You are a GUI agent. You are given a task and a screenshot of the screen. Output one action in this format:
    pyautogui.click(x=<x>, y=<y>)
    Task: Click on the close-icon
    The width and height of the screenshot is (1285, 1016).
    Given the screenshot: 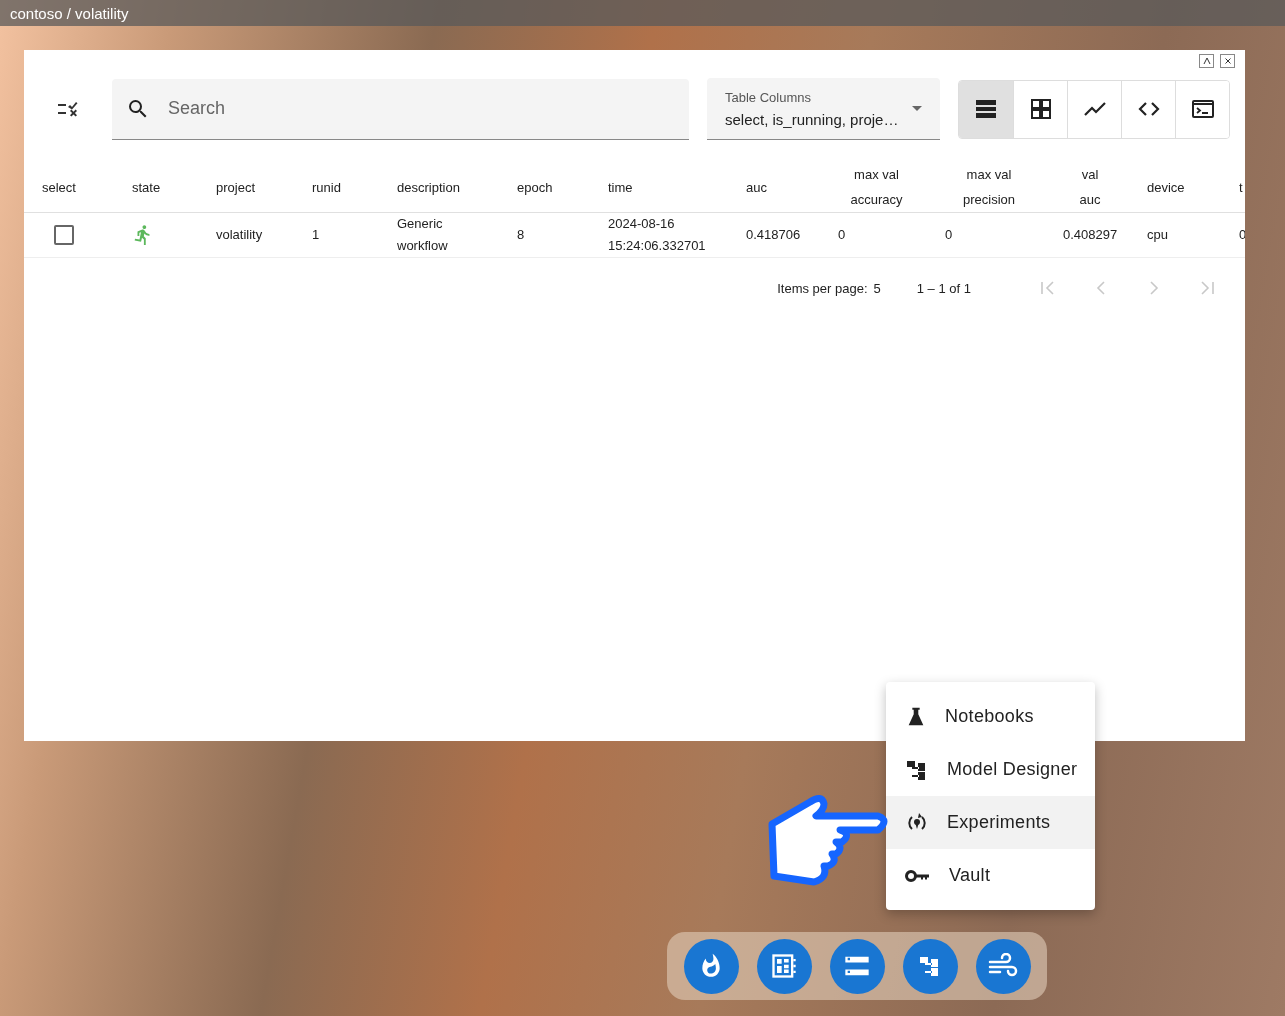 What is the action you would take?
    pyautogui.click(x=1227, y=61)
    